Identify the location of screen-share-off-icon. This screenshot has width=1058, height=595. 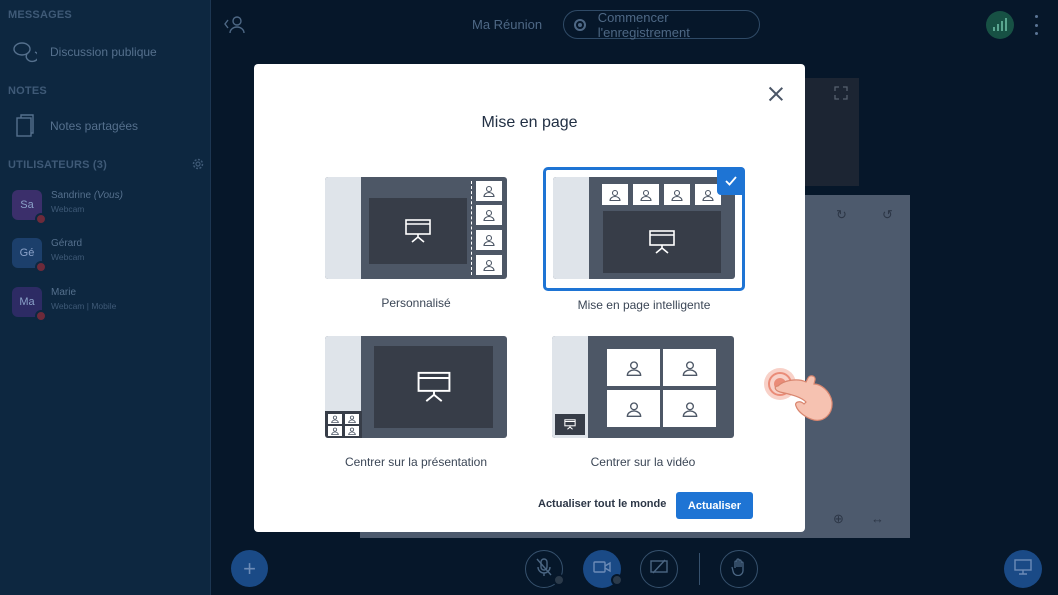
(659, 569).